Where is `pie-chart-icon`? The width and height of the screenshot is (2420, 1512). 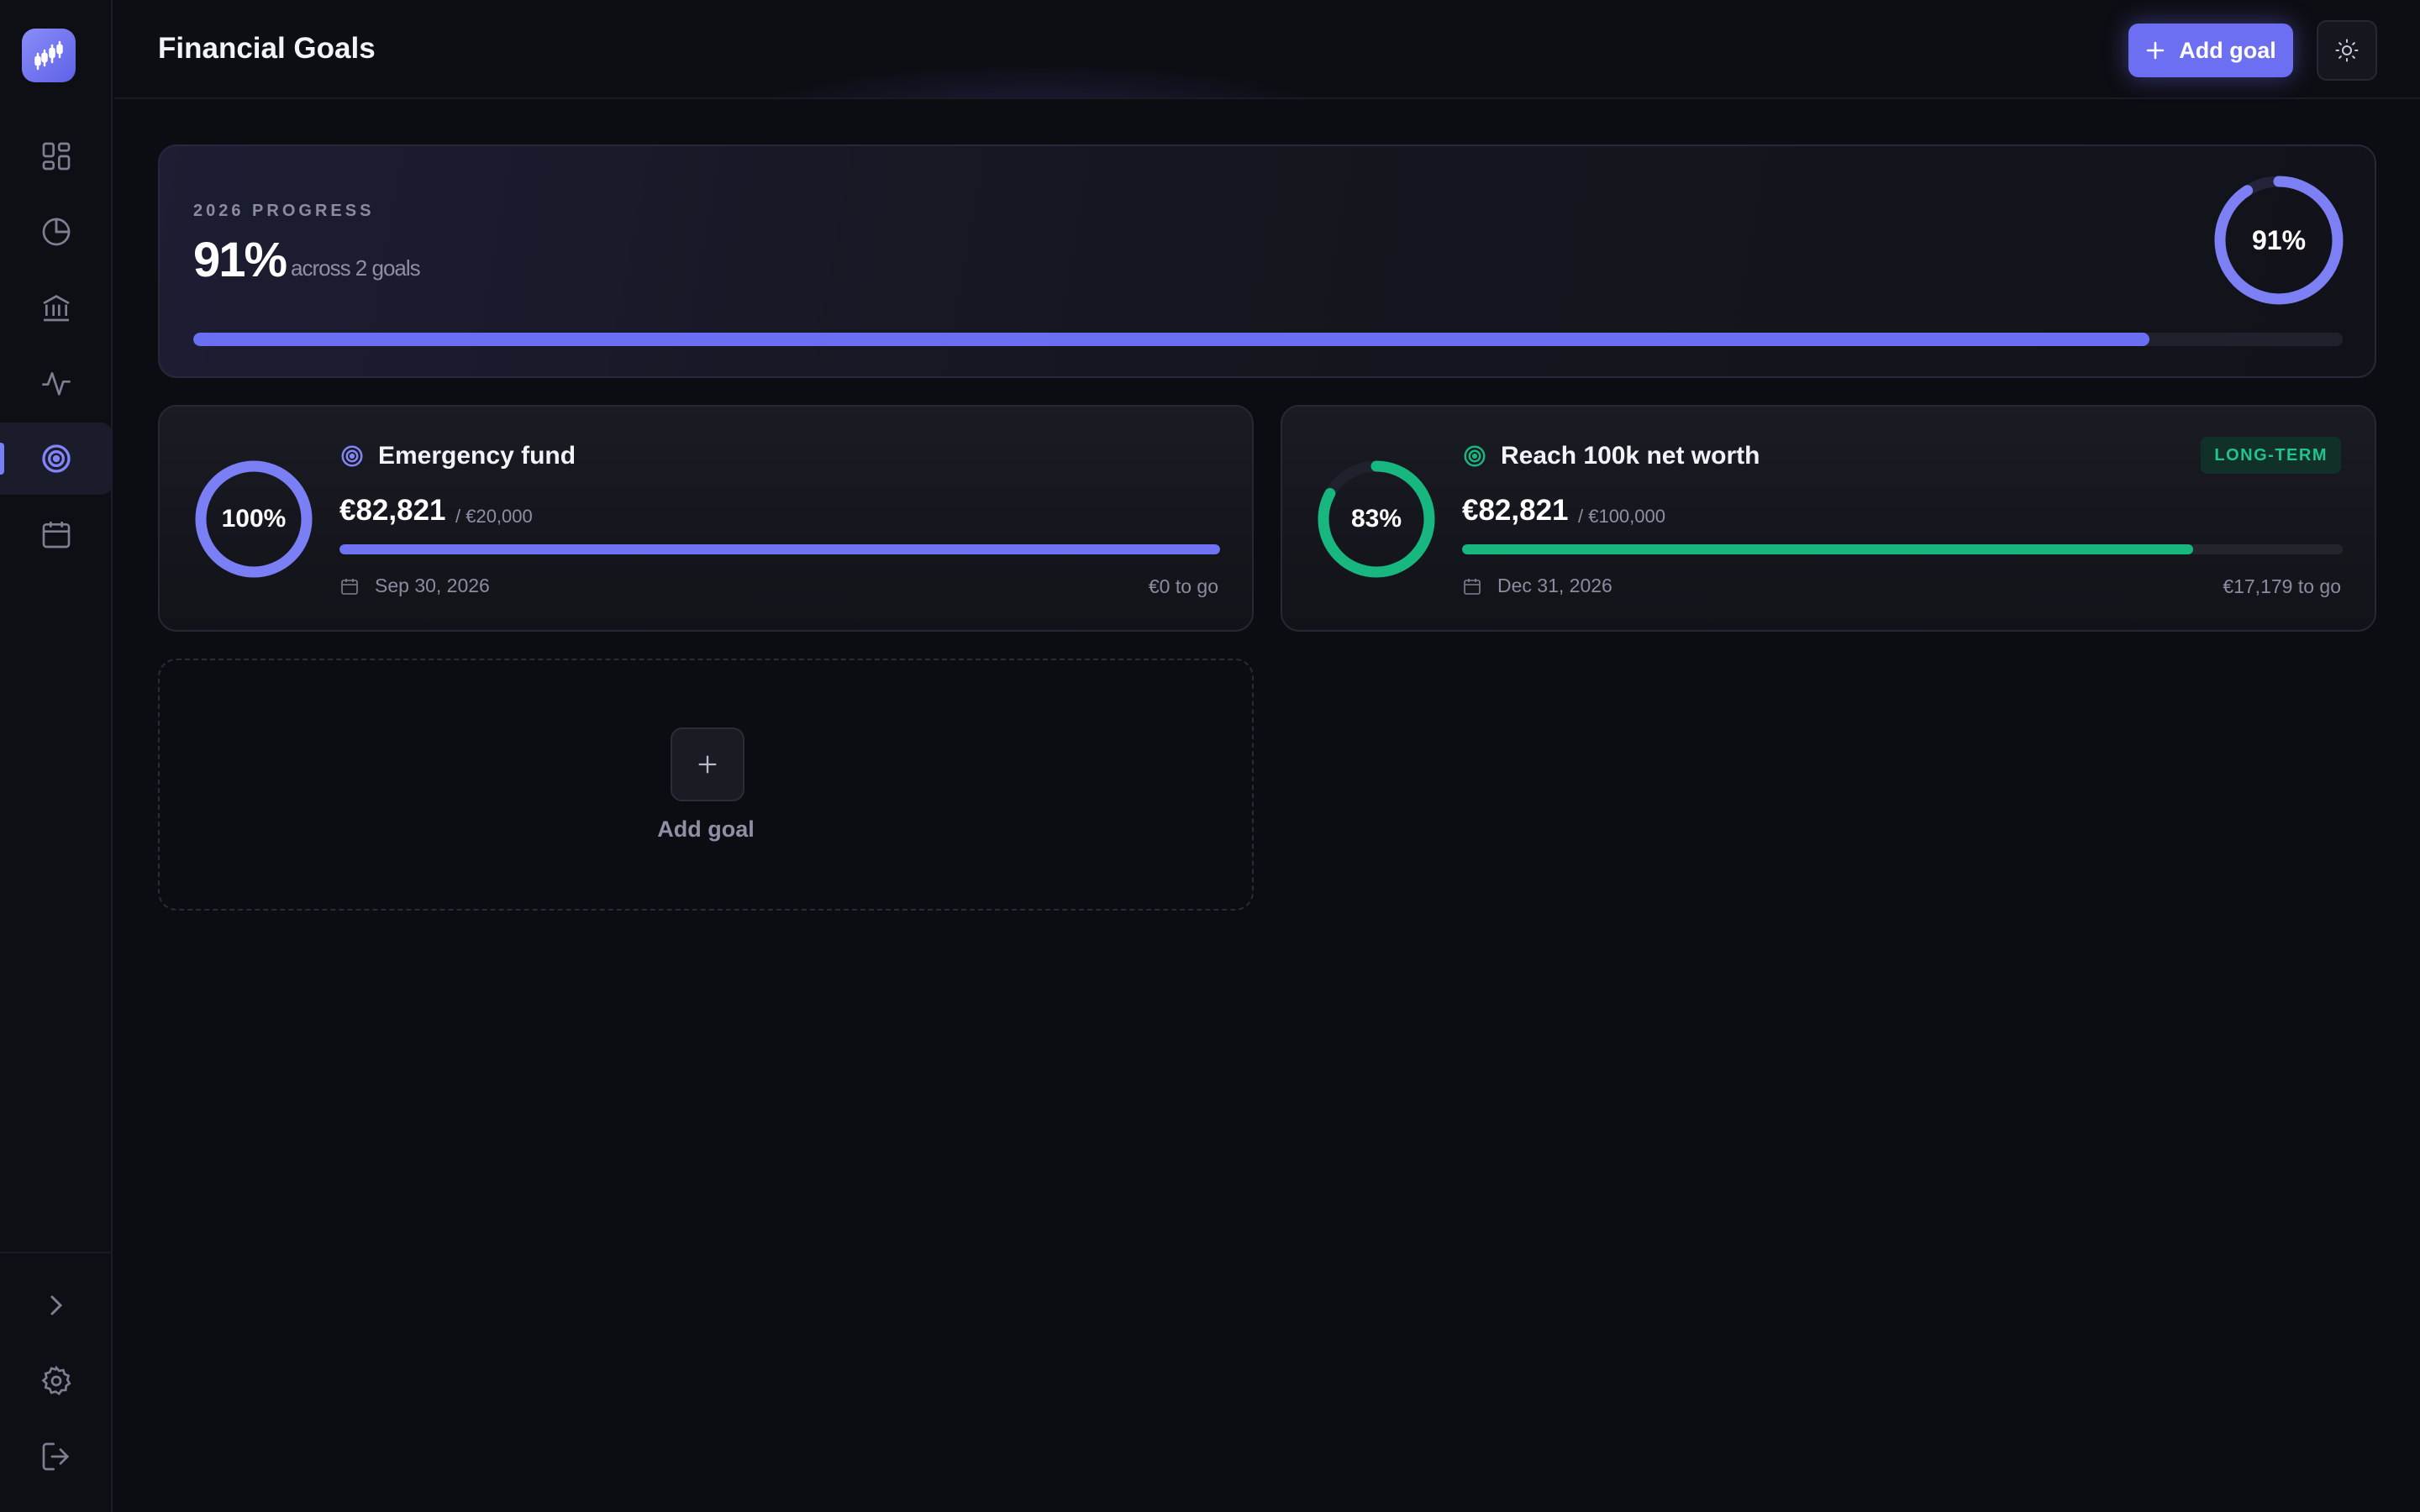 pie-chart-icon is located at coordinates (56, 232).